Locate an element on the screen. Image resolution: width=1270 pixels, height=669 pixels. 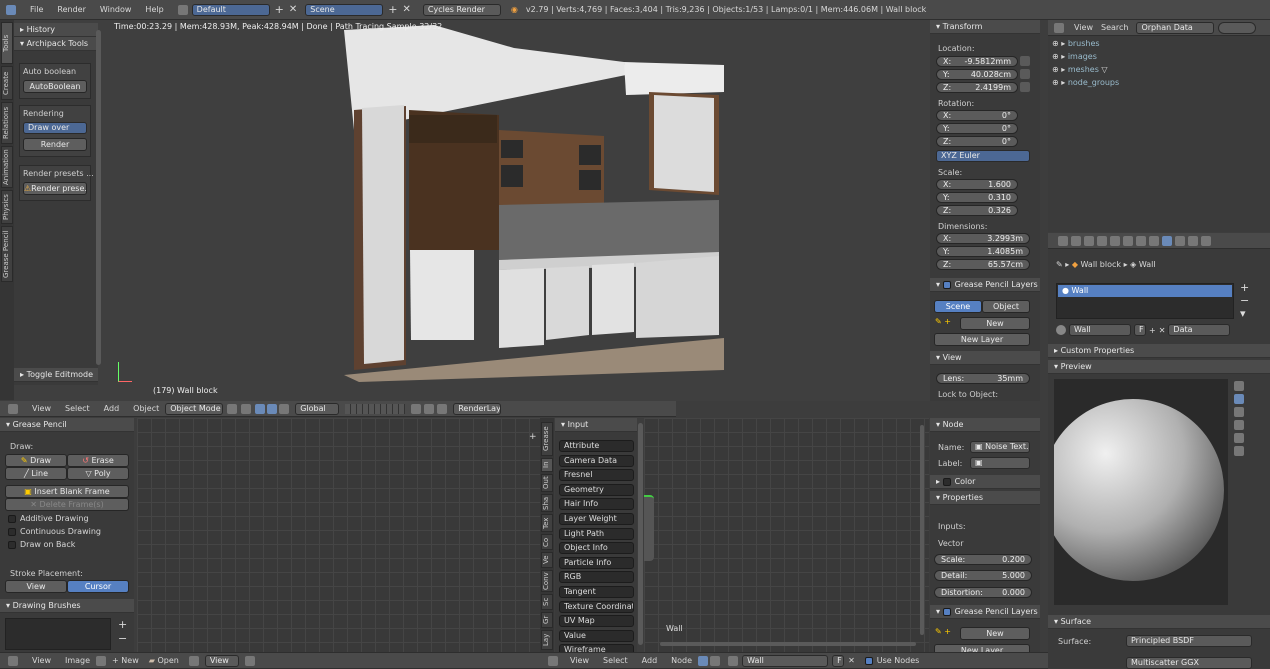
node-tab-script: Sc is located at coordinates (547, 602).